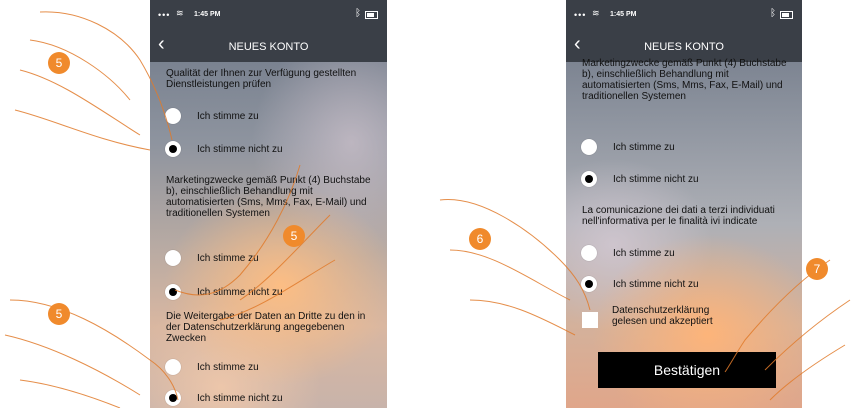  I want to click on step-badge: 7, so click(817, 269).